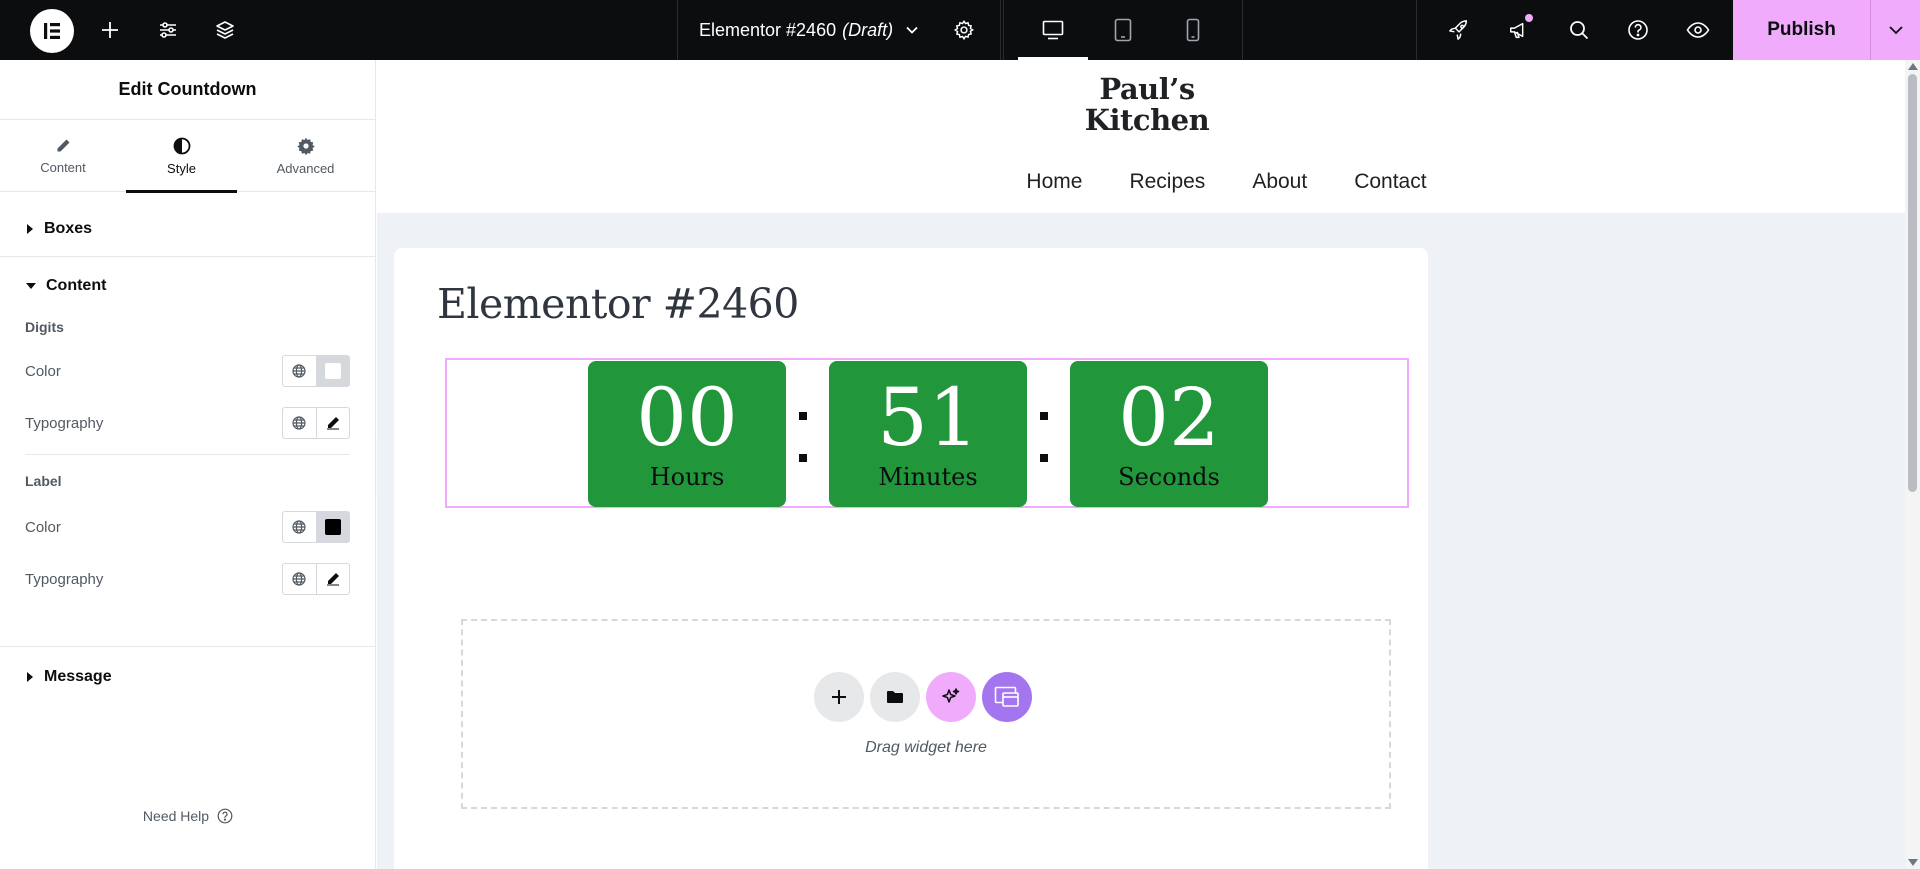 The image size is (1920, 869). Describe the element at coordinates (868, 29) in the screenshot. I see `document-status: (Draft)` at that location.